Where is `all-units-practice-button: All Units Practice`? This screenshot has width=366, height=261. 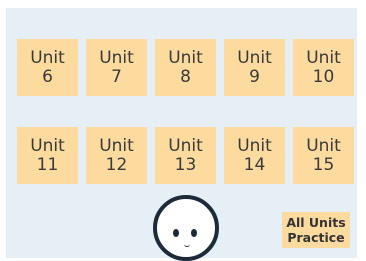 all-units-practice-button: All Units Practice is located at coordinates (316, 230).